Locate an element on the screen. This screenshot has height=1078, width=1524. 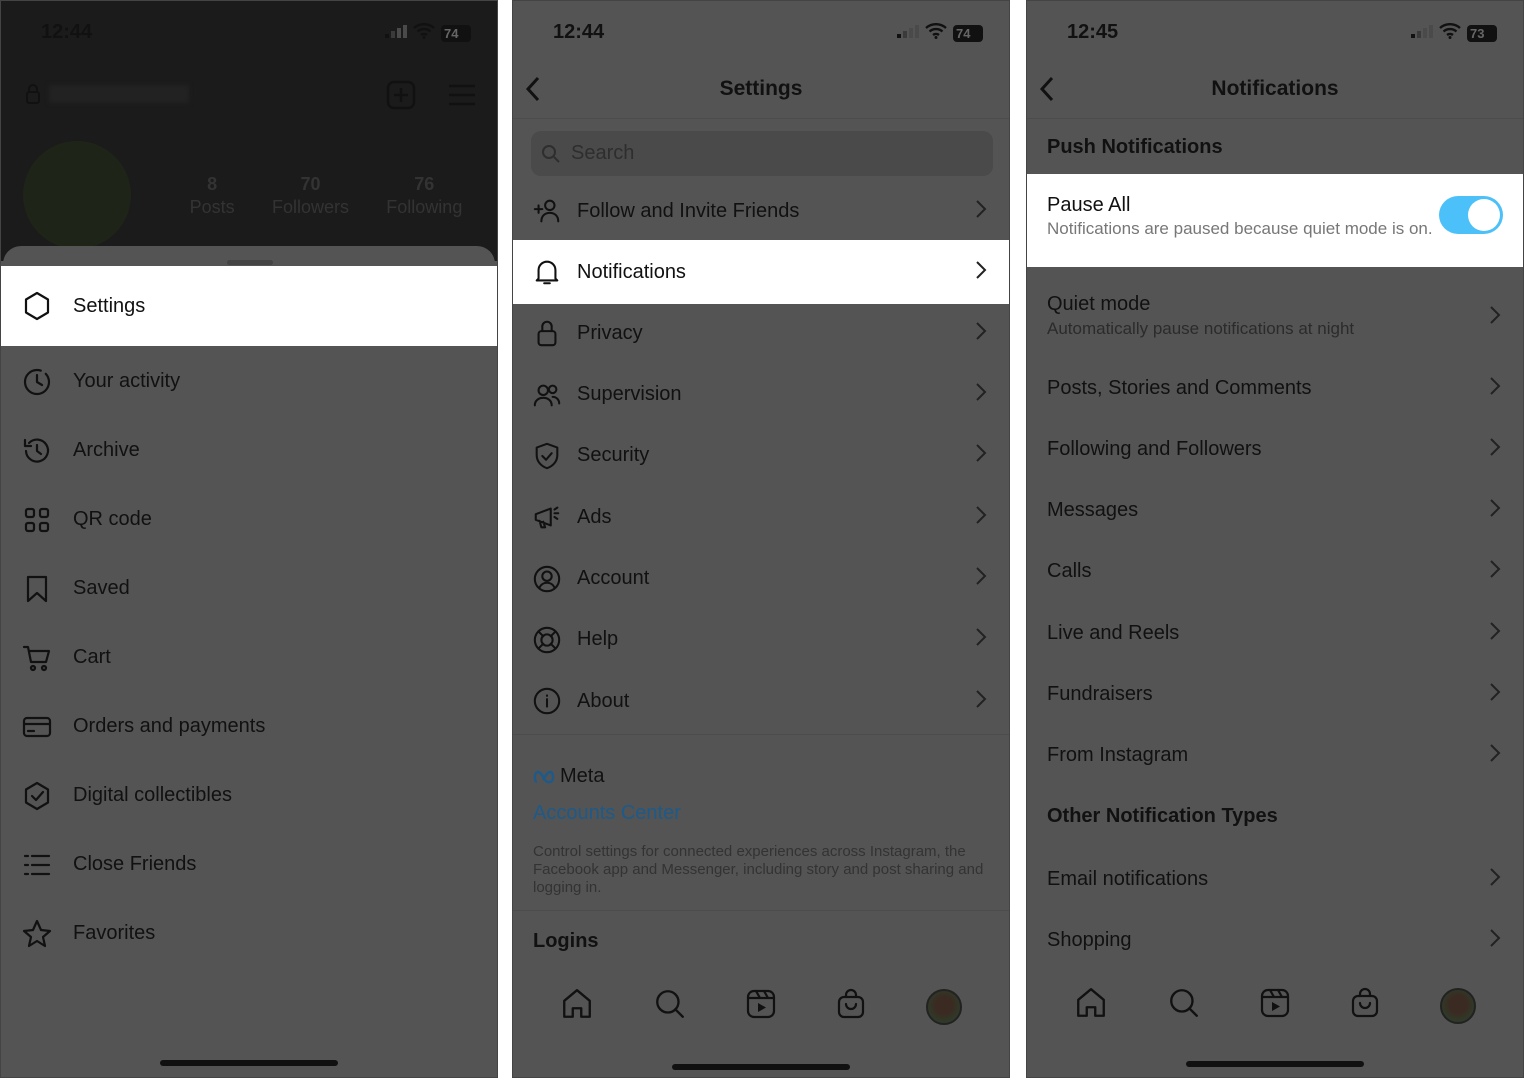
notification-item-from-instagram: From Instagram is located at coordinates (1275, 756).